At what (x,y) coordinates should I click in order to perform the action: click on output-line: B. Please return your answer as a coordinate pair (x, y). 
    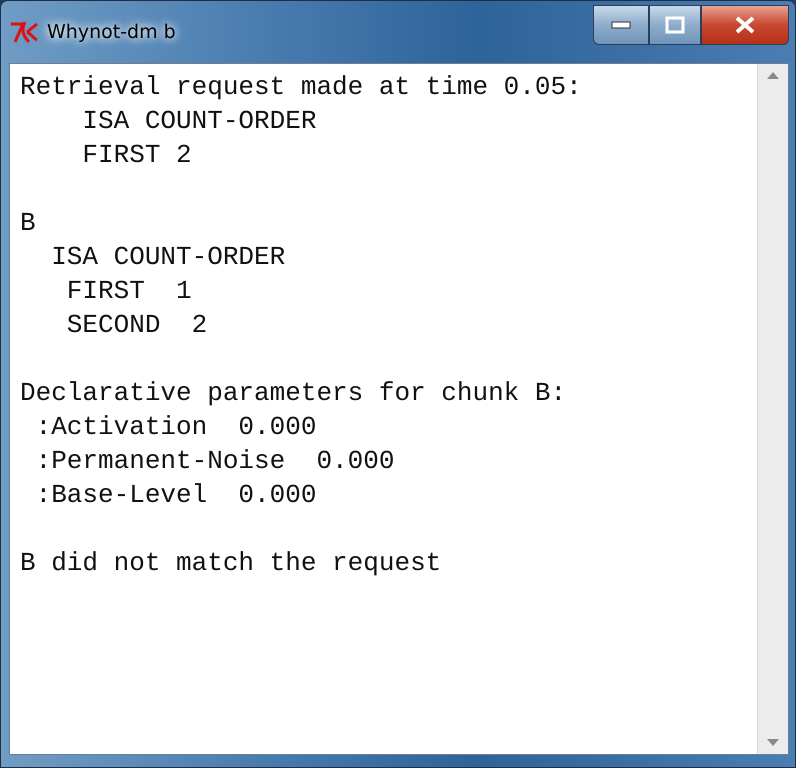
    Looking at the image, I should click on (28, 223).